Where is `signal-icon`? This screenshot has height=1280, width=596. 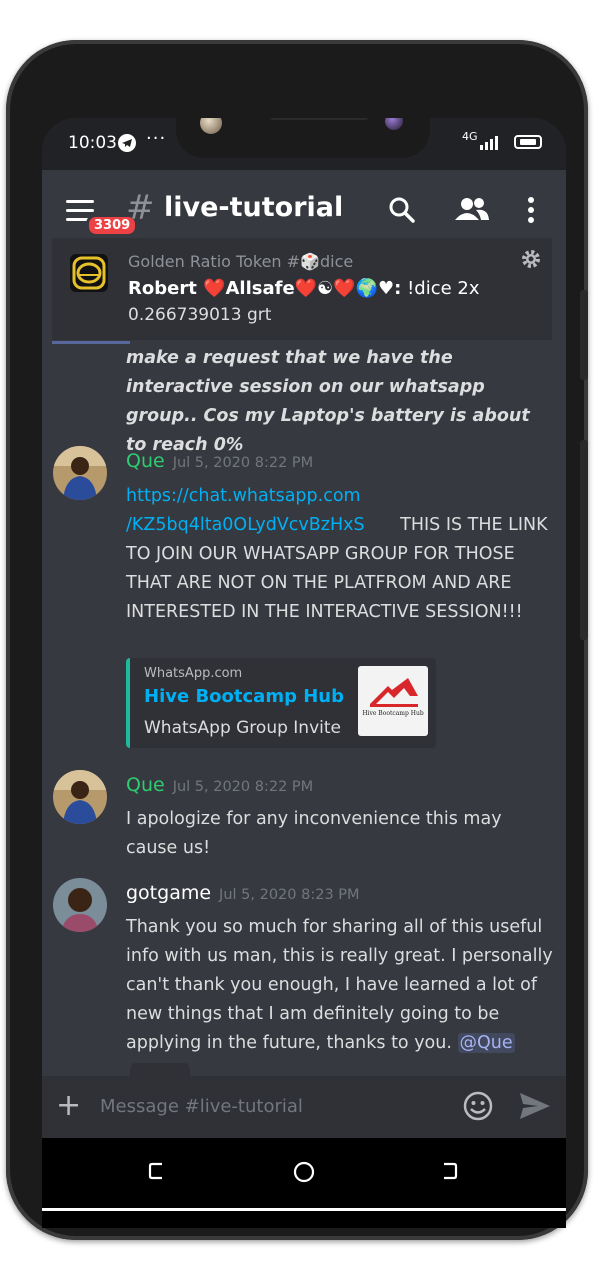 signal-icon is located at coordinates (489, 143).